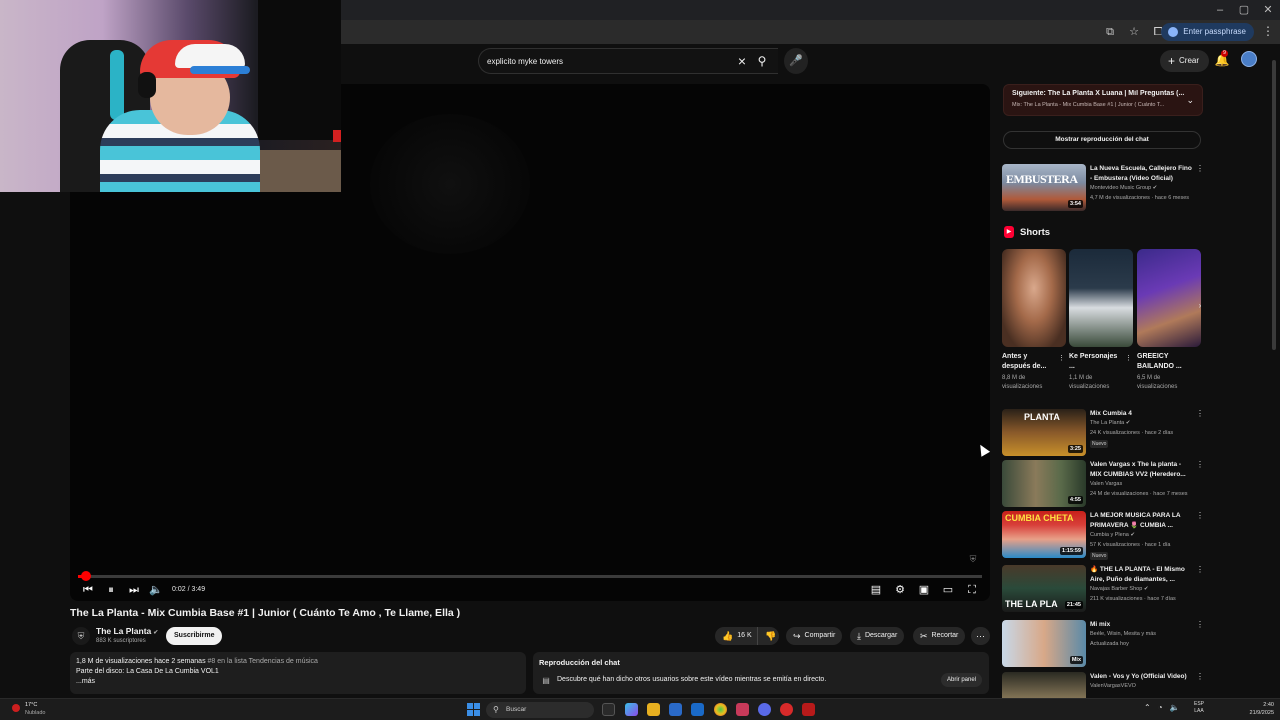 The width and height of the screenshot is (1280, 720). Describe the element at coordinates (111, 590) in the screenshot. I see `pause-icon: ⏸` at that location.